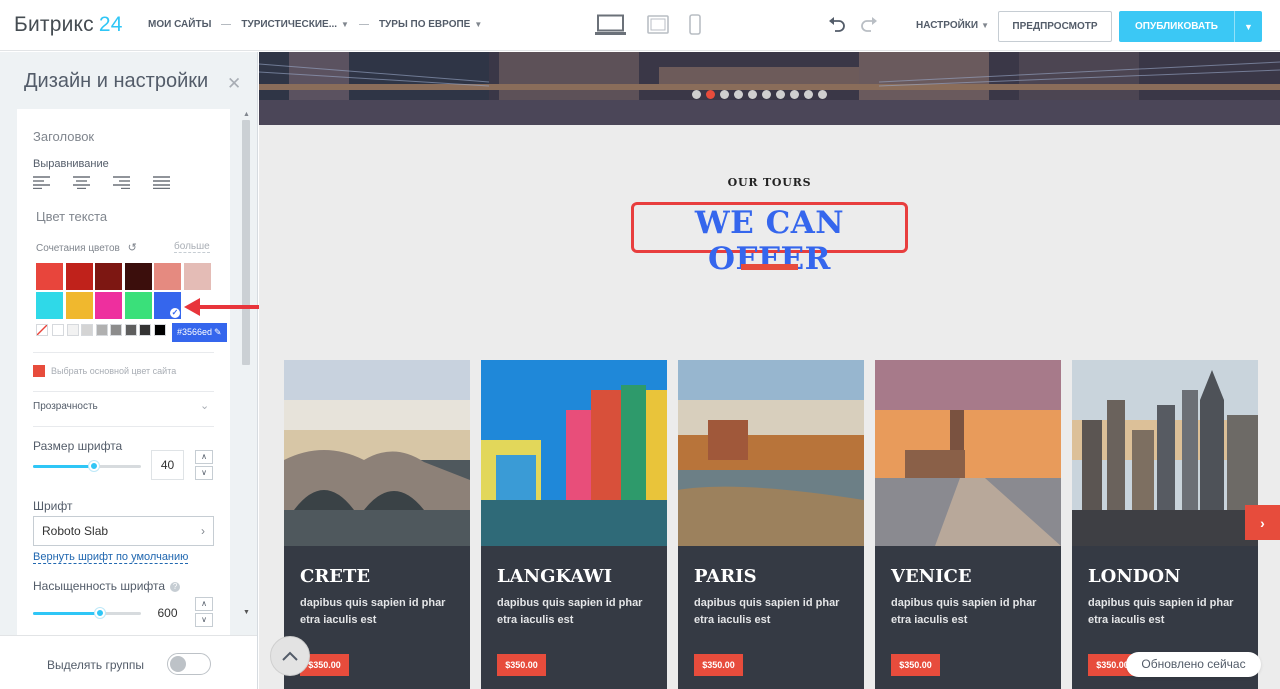 Image resolution: width=1280 pixels, height=689 pixels. What do you see at coordinates (175, 587) in the screenshot?
I see `help-icon: ?` at bounding box center [175, 587].